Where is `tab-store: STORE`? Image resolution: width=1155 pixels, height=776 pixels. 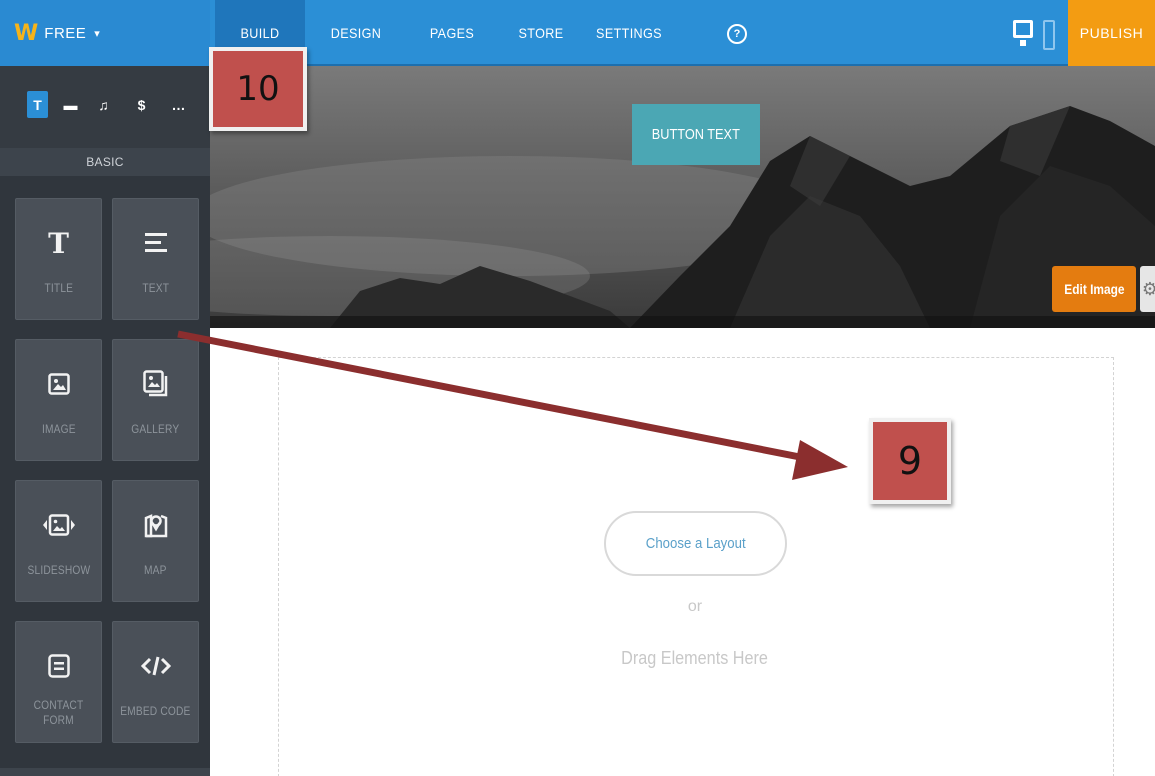
tab-store: STORE is located at coordinates (541, 33).